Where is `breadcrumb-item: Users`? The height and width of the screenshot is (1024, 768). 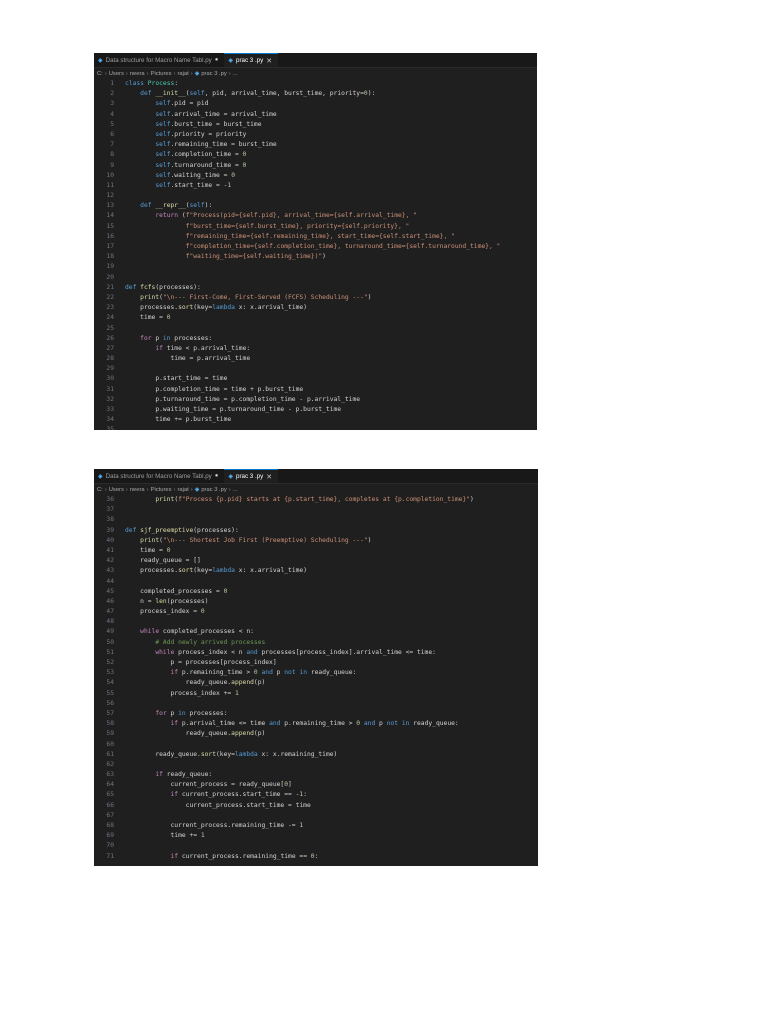 breadcrumb-item: Users is located at coordinates (116, 490).